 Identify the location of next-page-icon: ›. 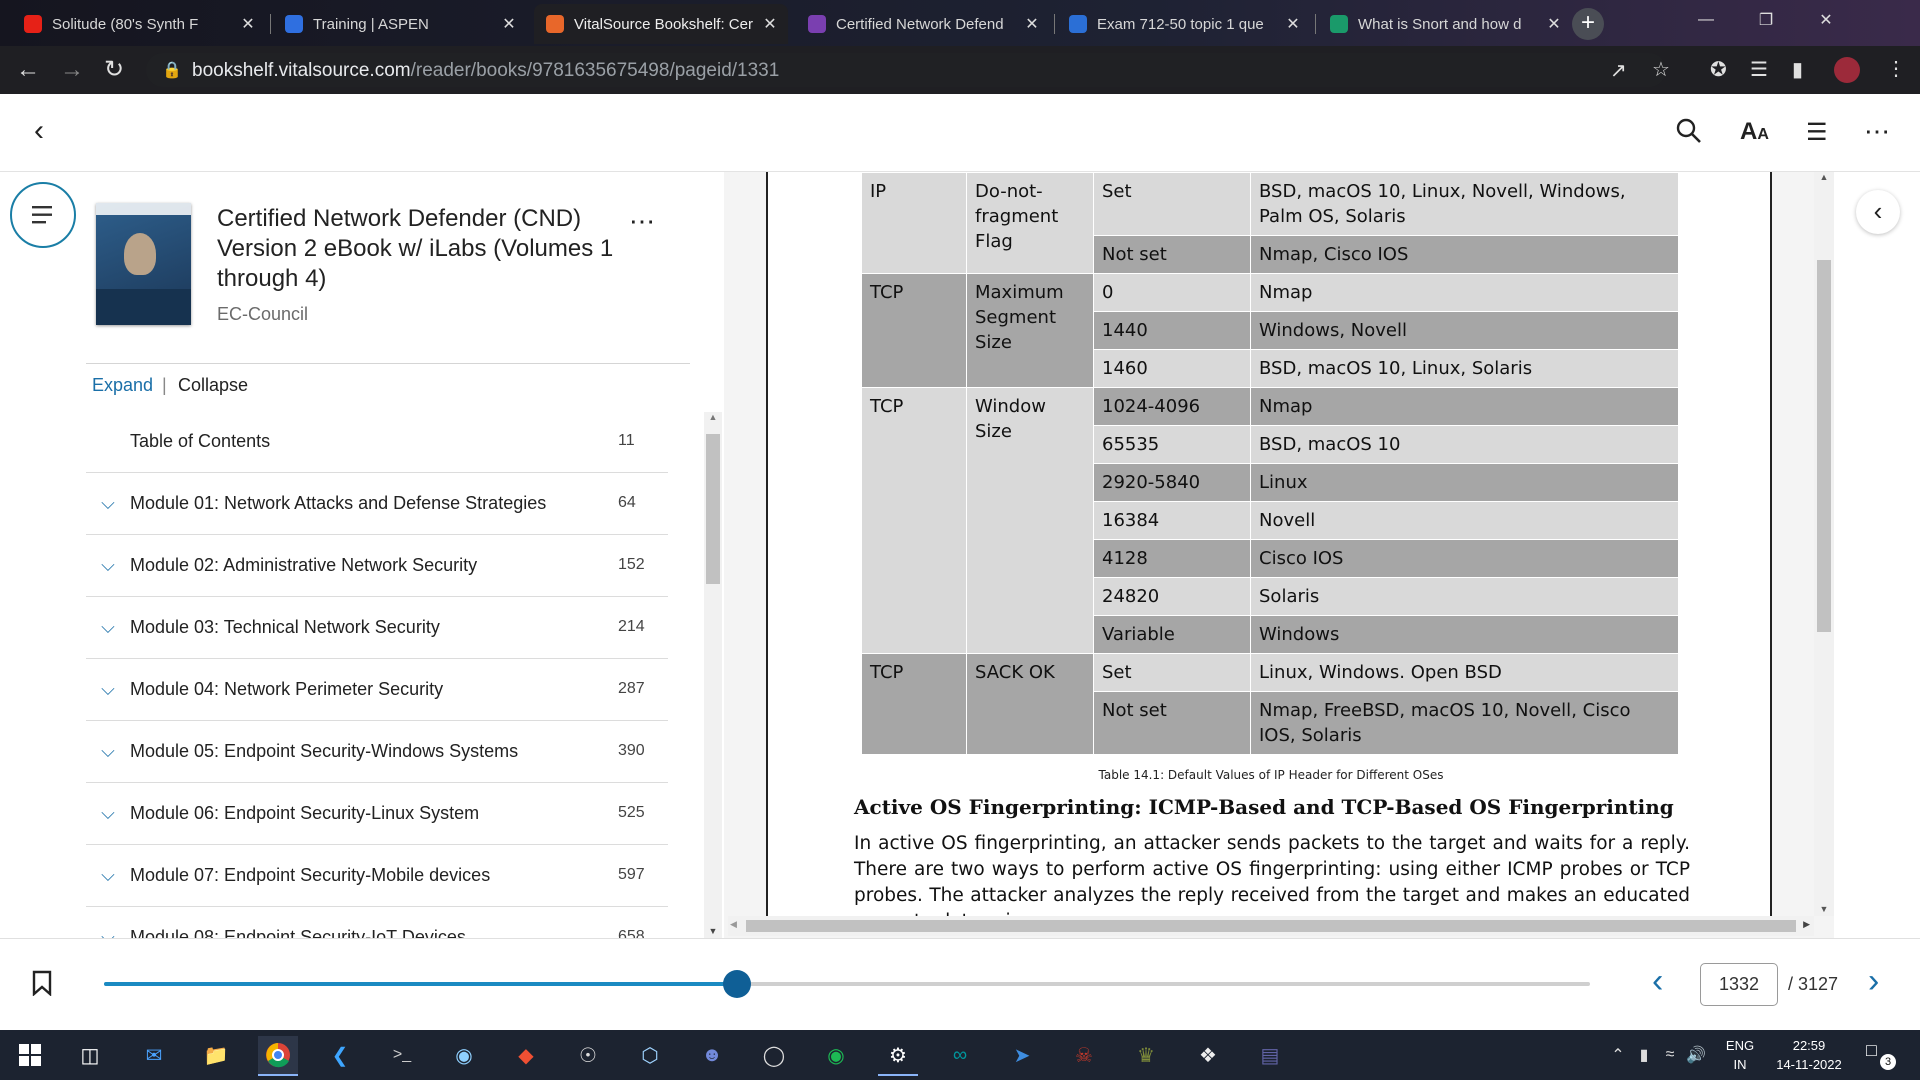
(1873, 981).